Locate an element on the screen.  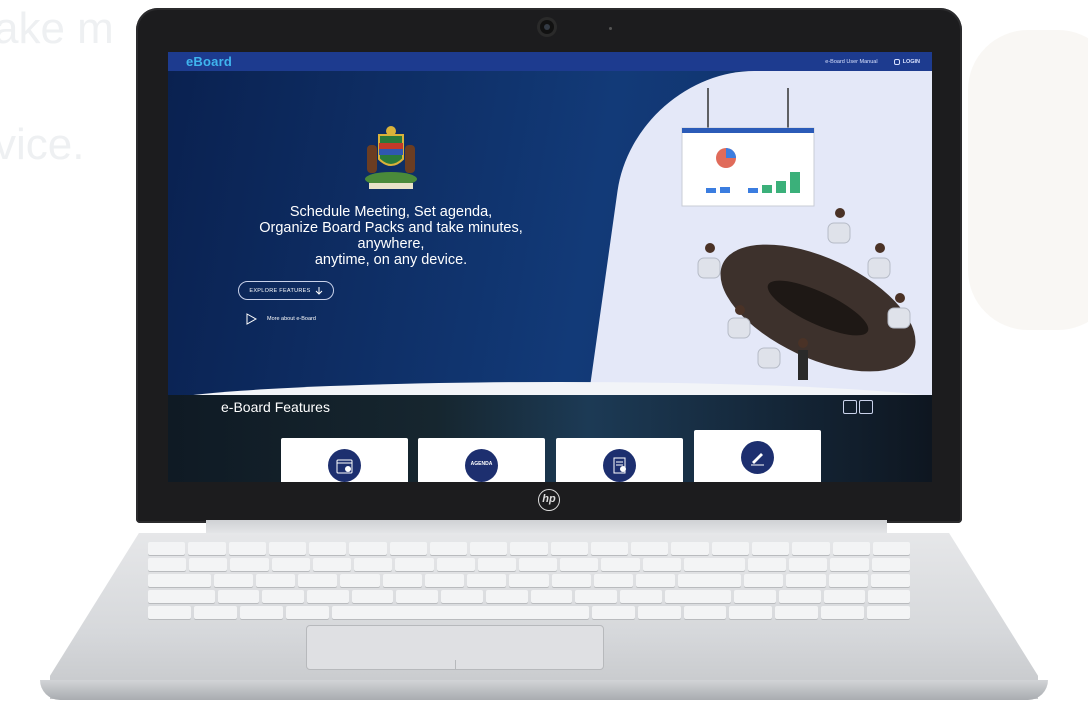
carousel-prev-button is located at coordinates (850, 407).